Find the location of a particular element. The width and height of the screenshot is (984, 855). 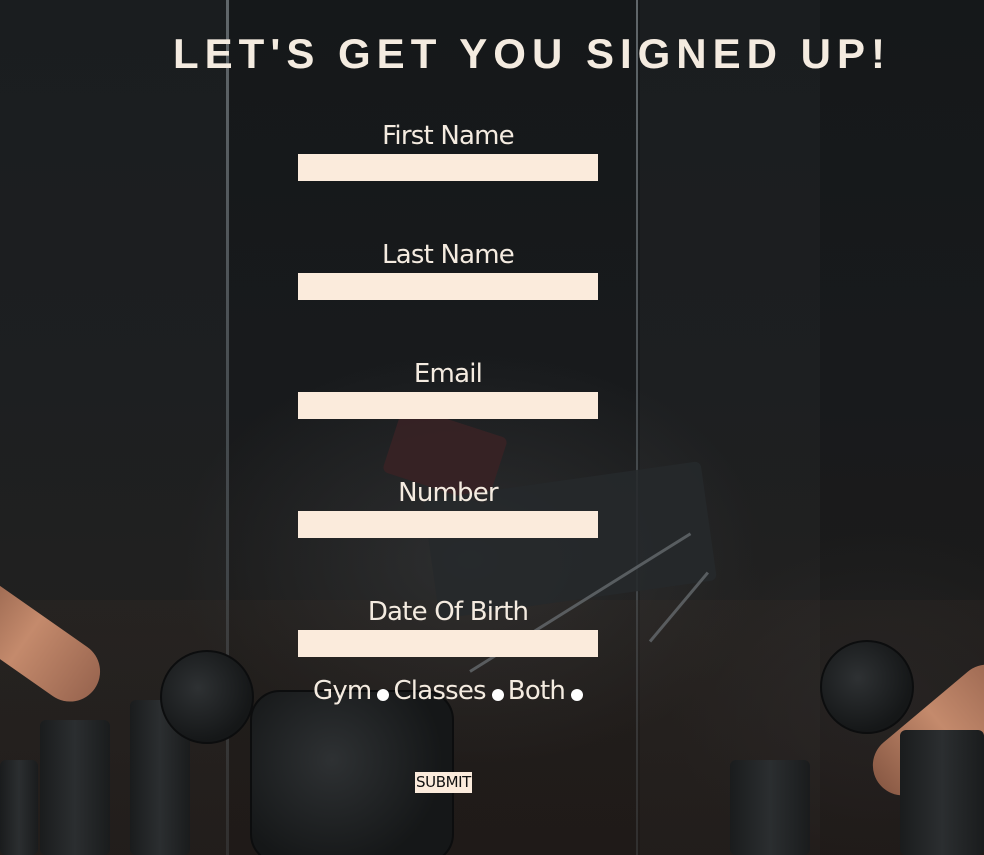

option-gym: Gym is located at coordinates (351, 691).